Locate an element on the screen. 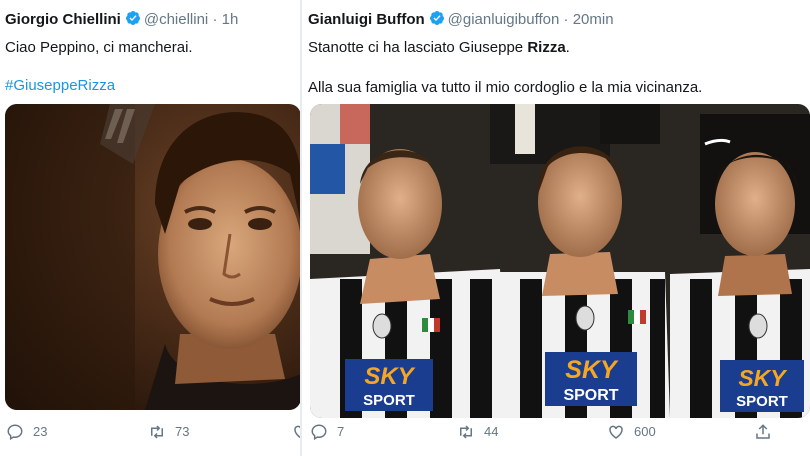 The width and height of the screenshot is (810, 456). retweet-count: 73 is located at coordinates (182, 431).